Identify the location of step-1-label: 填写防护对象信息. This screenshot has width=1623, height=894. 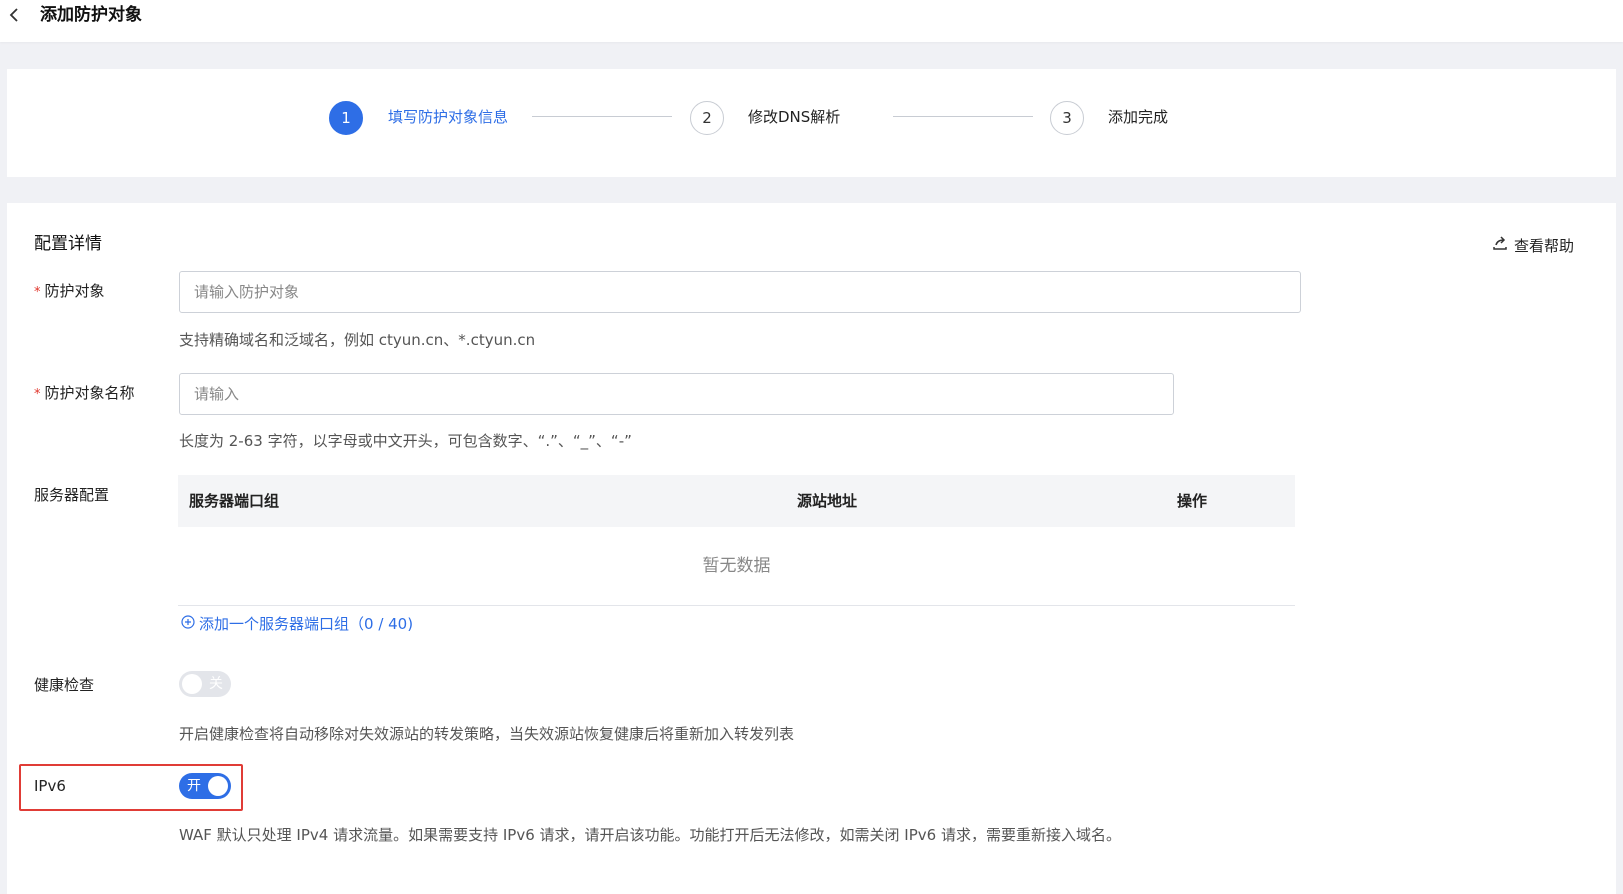
(448, 117).